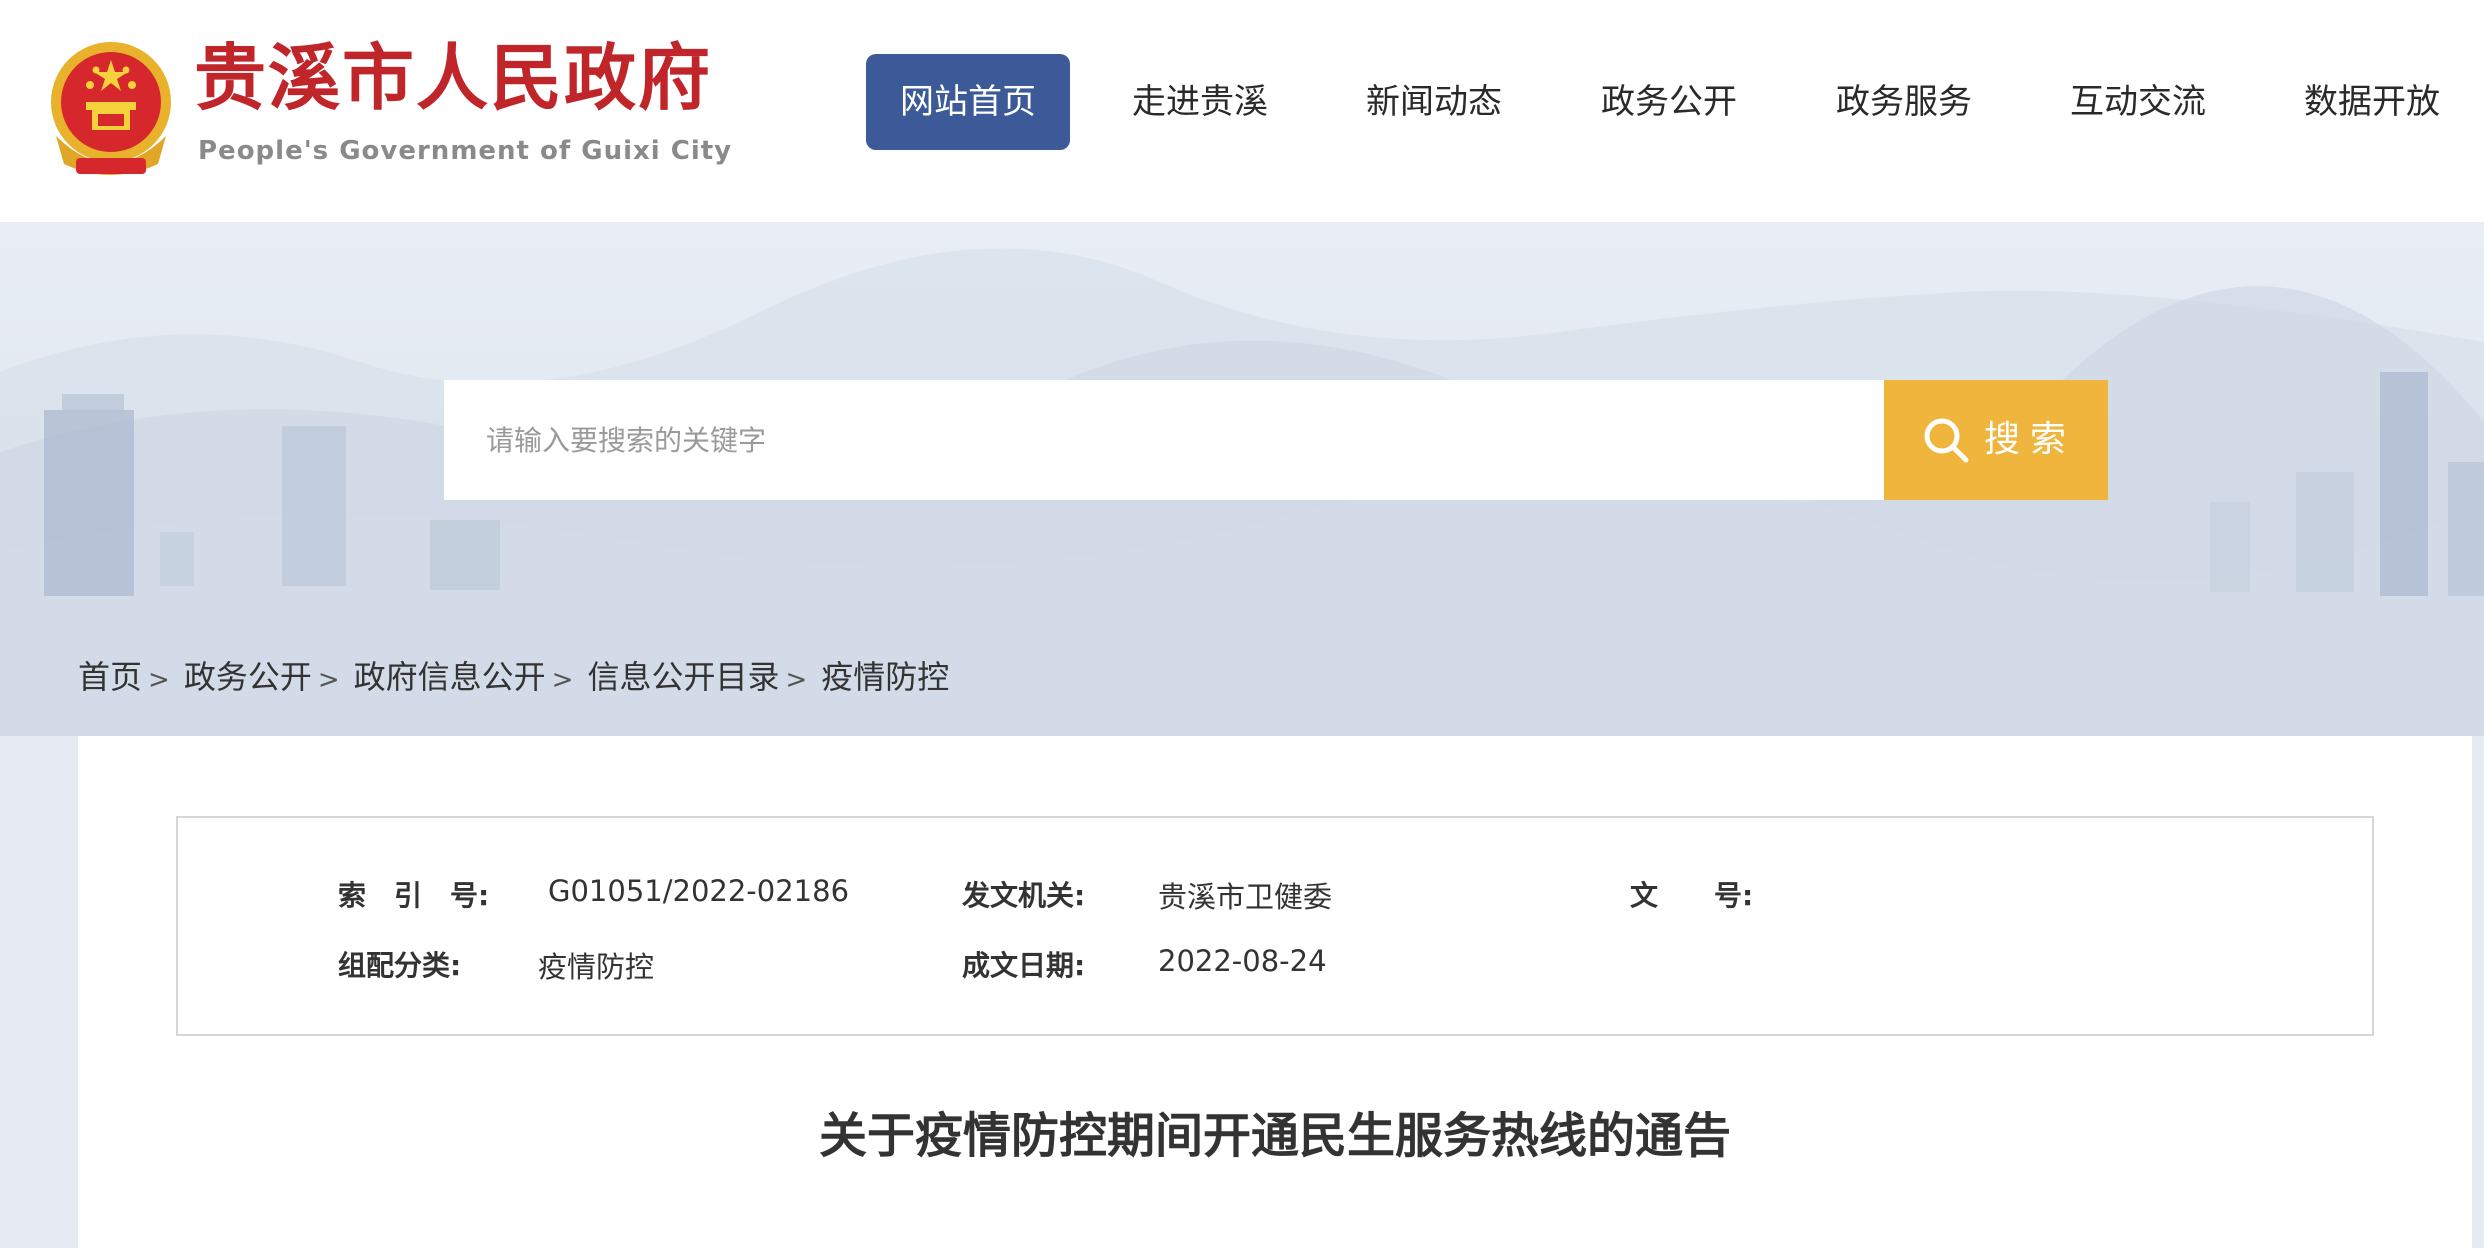 This screenshot has width=2484, height=1248. I want to click on breadcrumb-gov-info-disclosure: 政府信息公开, so click(450, 677).